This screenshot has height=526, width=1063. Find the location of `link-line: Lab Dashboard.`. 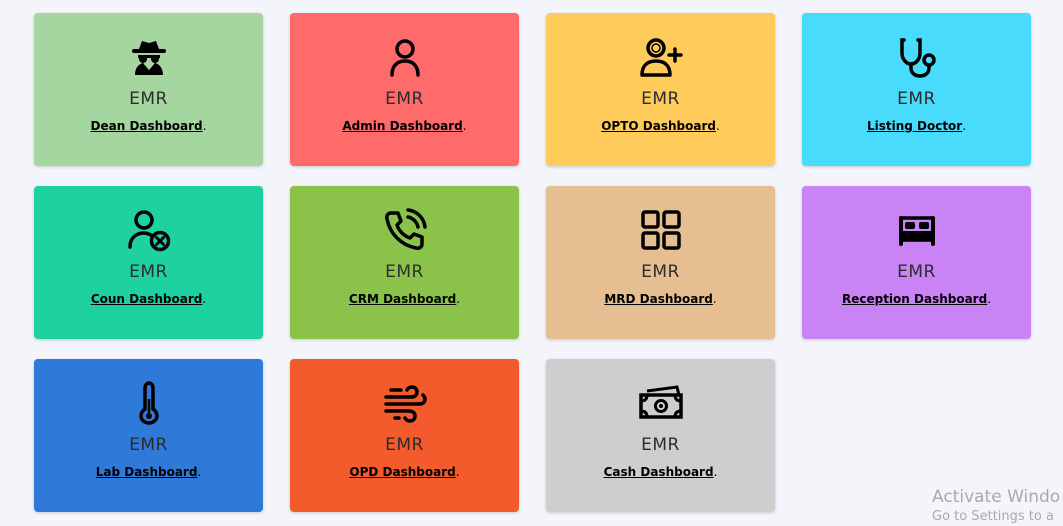

link-line: Lab Dashboard. is located at coordinates (149, 472).